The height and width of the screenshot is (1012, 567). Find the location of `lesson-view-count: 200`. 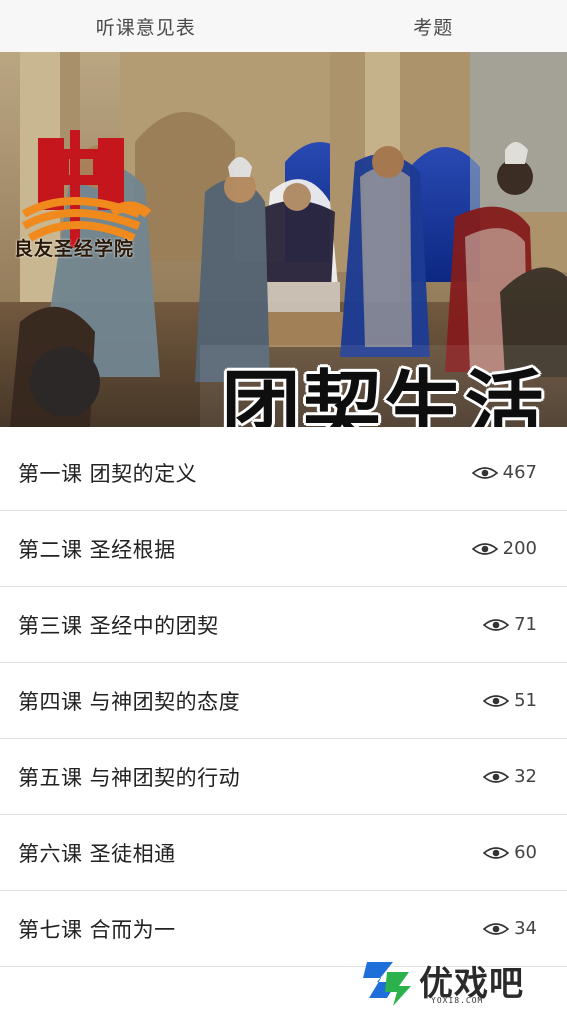

lesson-view-count: 200 is located at coordinates (504, 548).